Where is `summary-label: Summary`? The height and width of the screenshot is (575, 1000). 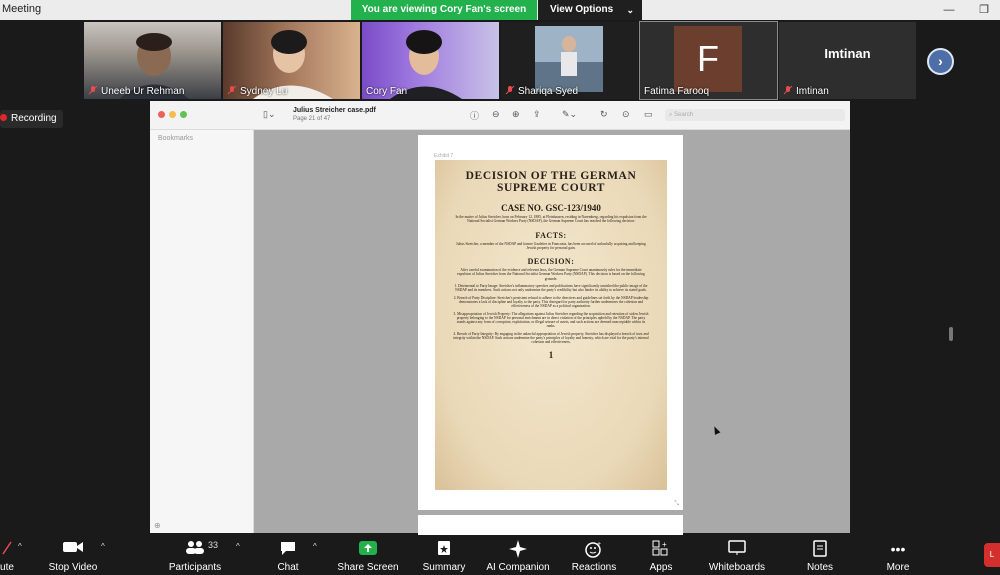
summary-label: Summary is located at coordinates (444, 567).